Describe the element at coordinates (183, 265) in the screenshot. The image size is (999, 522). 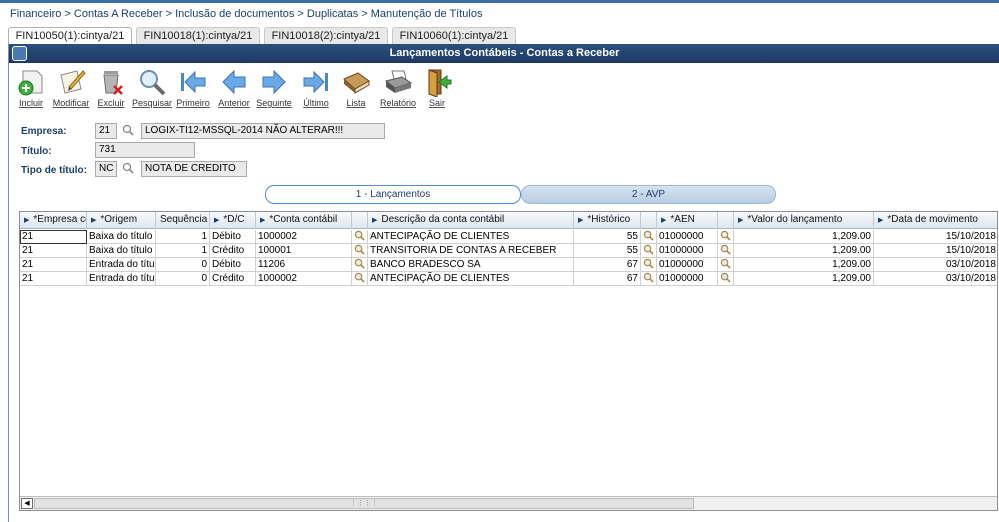
I see `cell-sequencia: 0` at that location.